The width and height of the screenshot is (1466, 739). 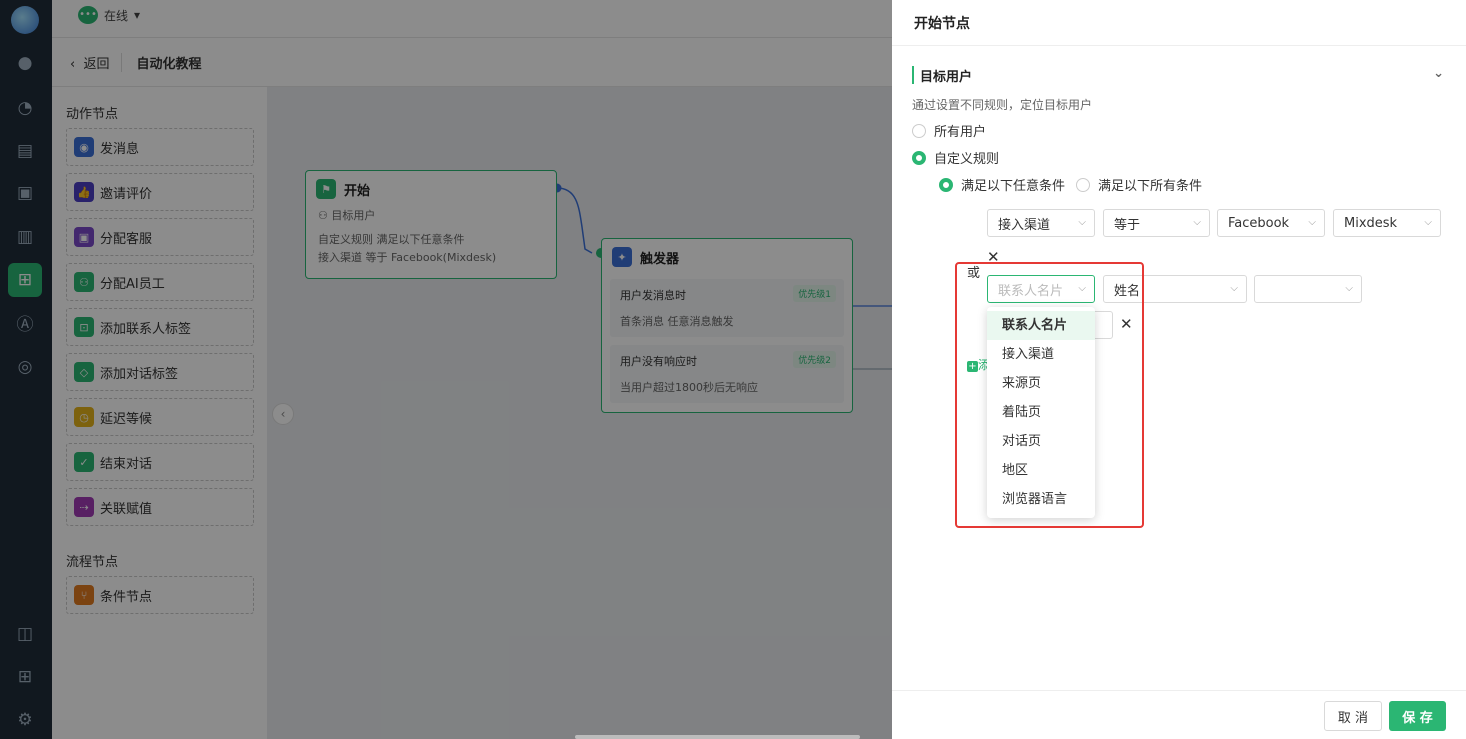 I want to click on canvas-scrollbar, so click(x=717, y=737).